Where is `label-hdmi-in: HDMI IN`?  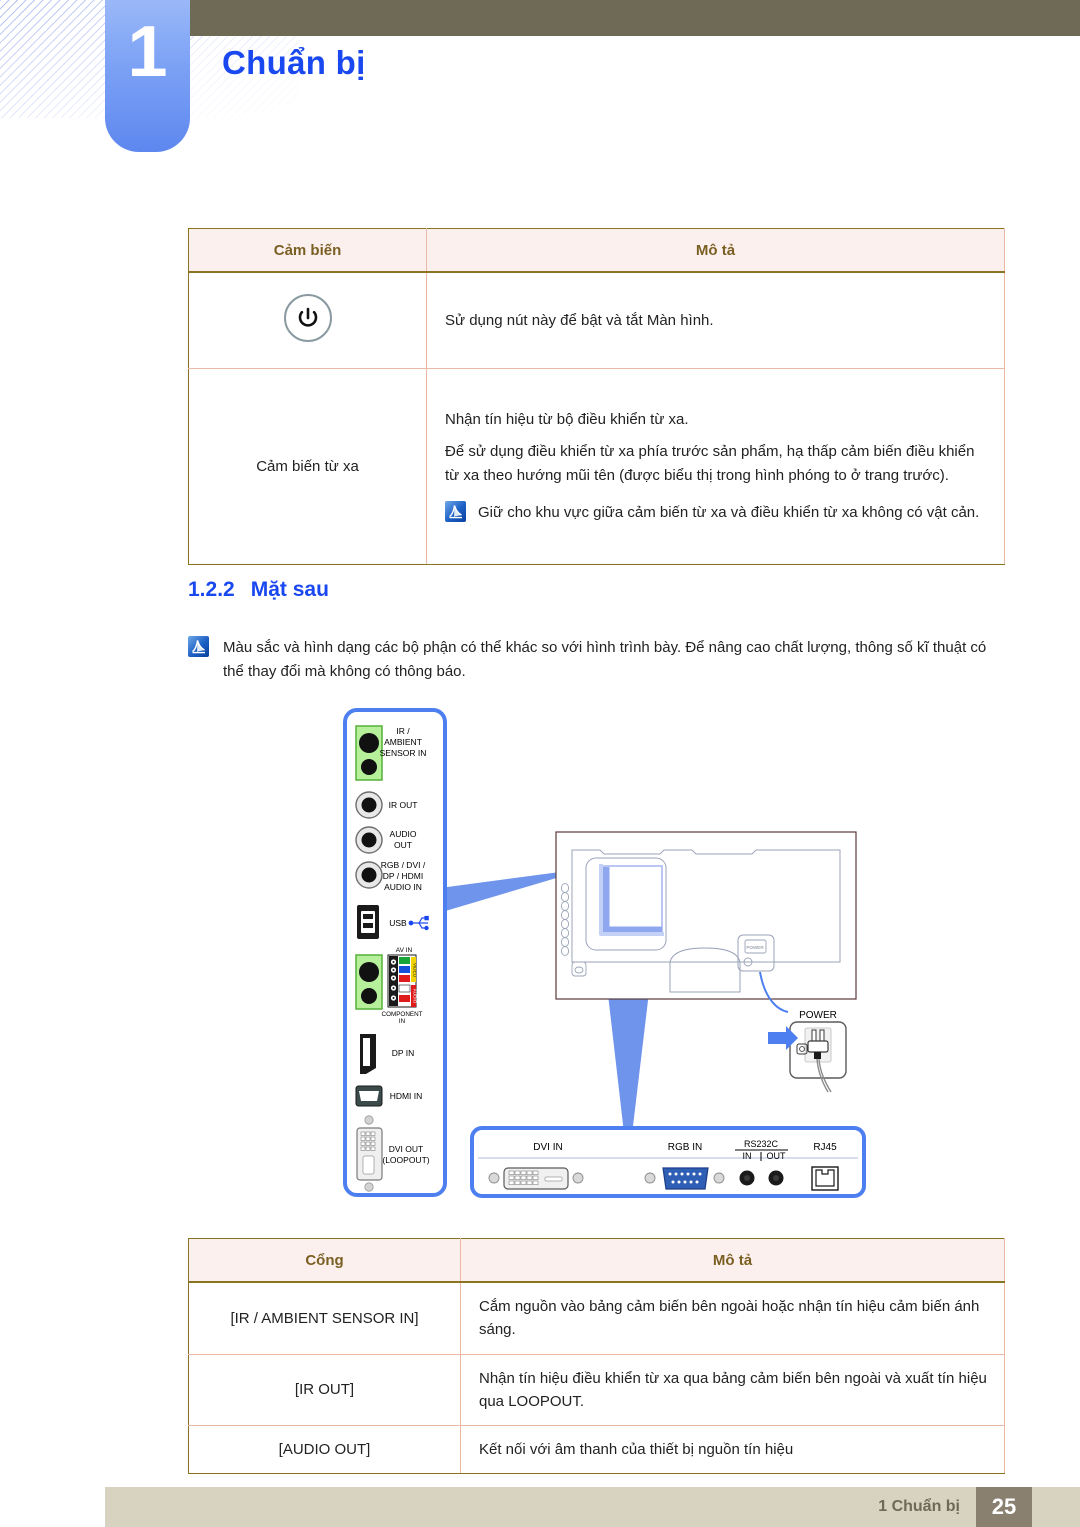
label-hdmi-in: HDMI IN is located at coordinates (406, 1096).